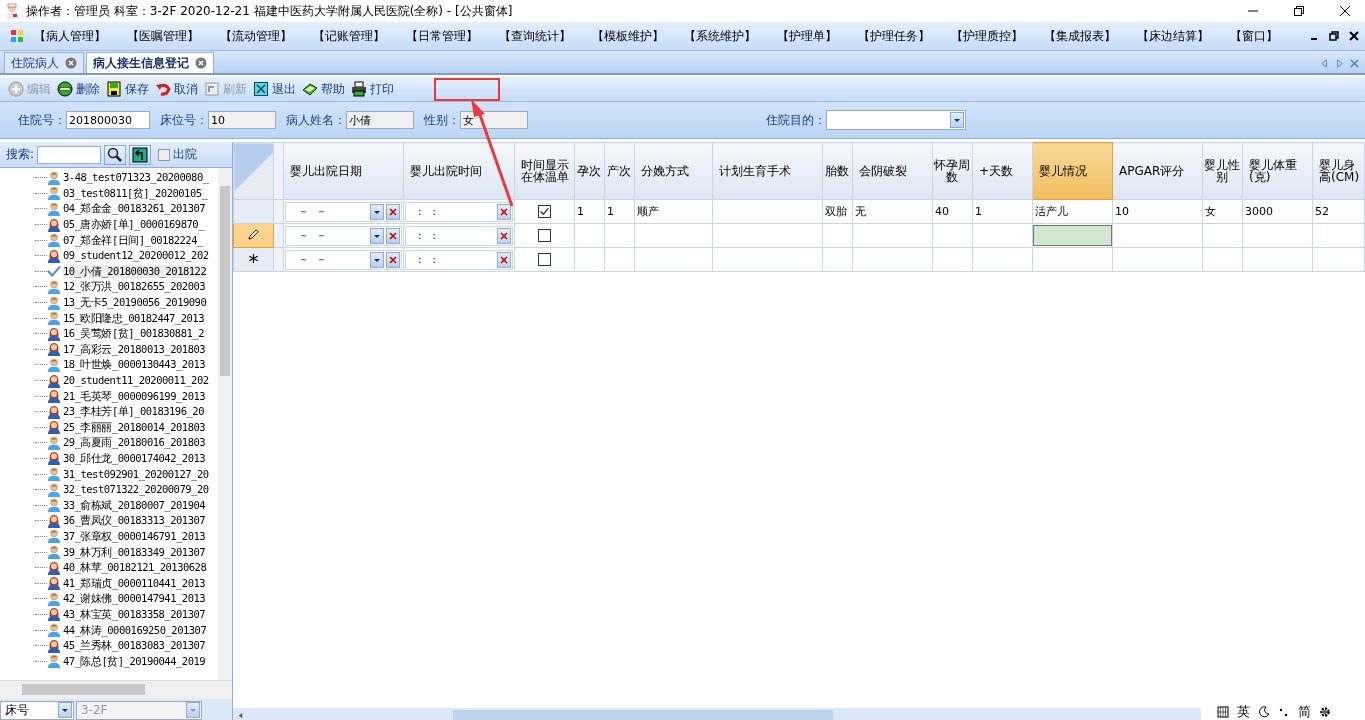 This screenshot has height=720, width=1365. What do you see at coordinates (80, 36) in the screenshot?
I see `menu-item: 【病人管理】` at bounding box center [80, 36].